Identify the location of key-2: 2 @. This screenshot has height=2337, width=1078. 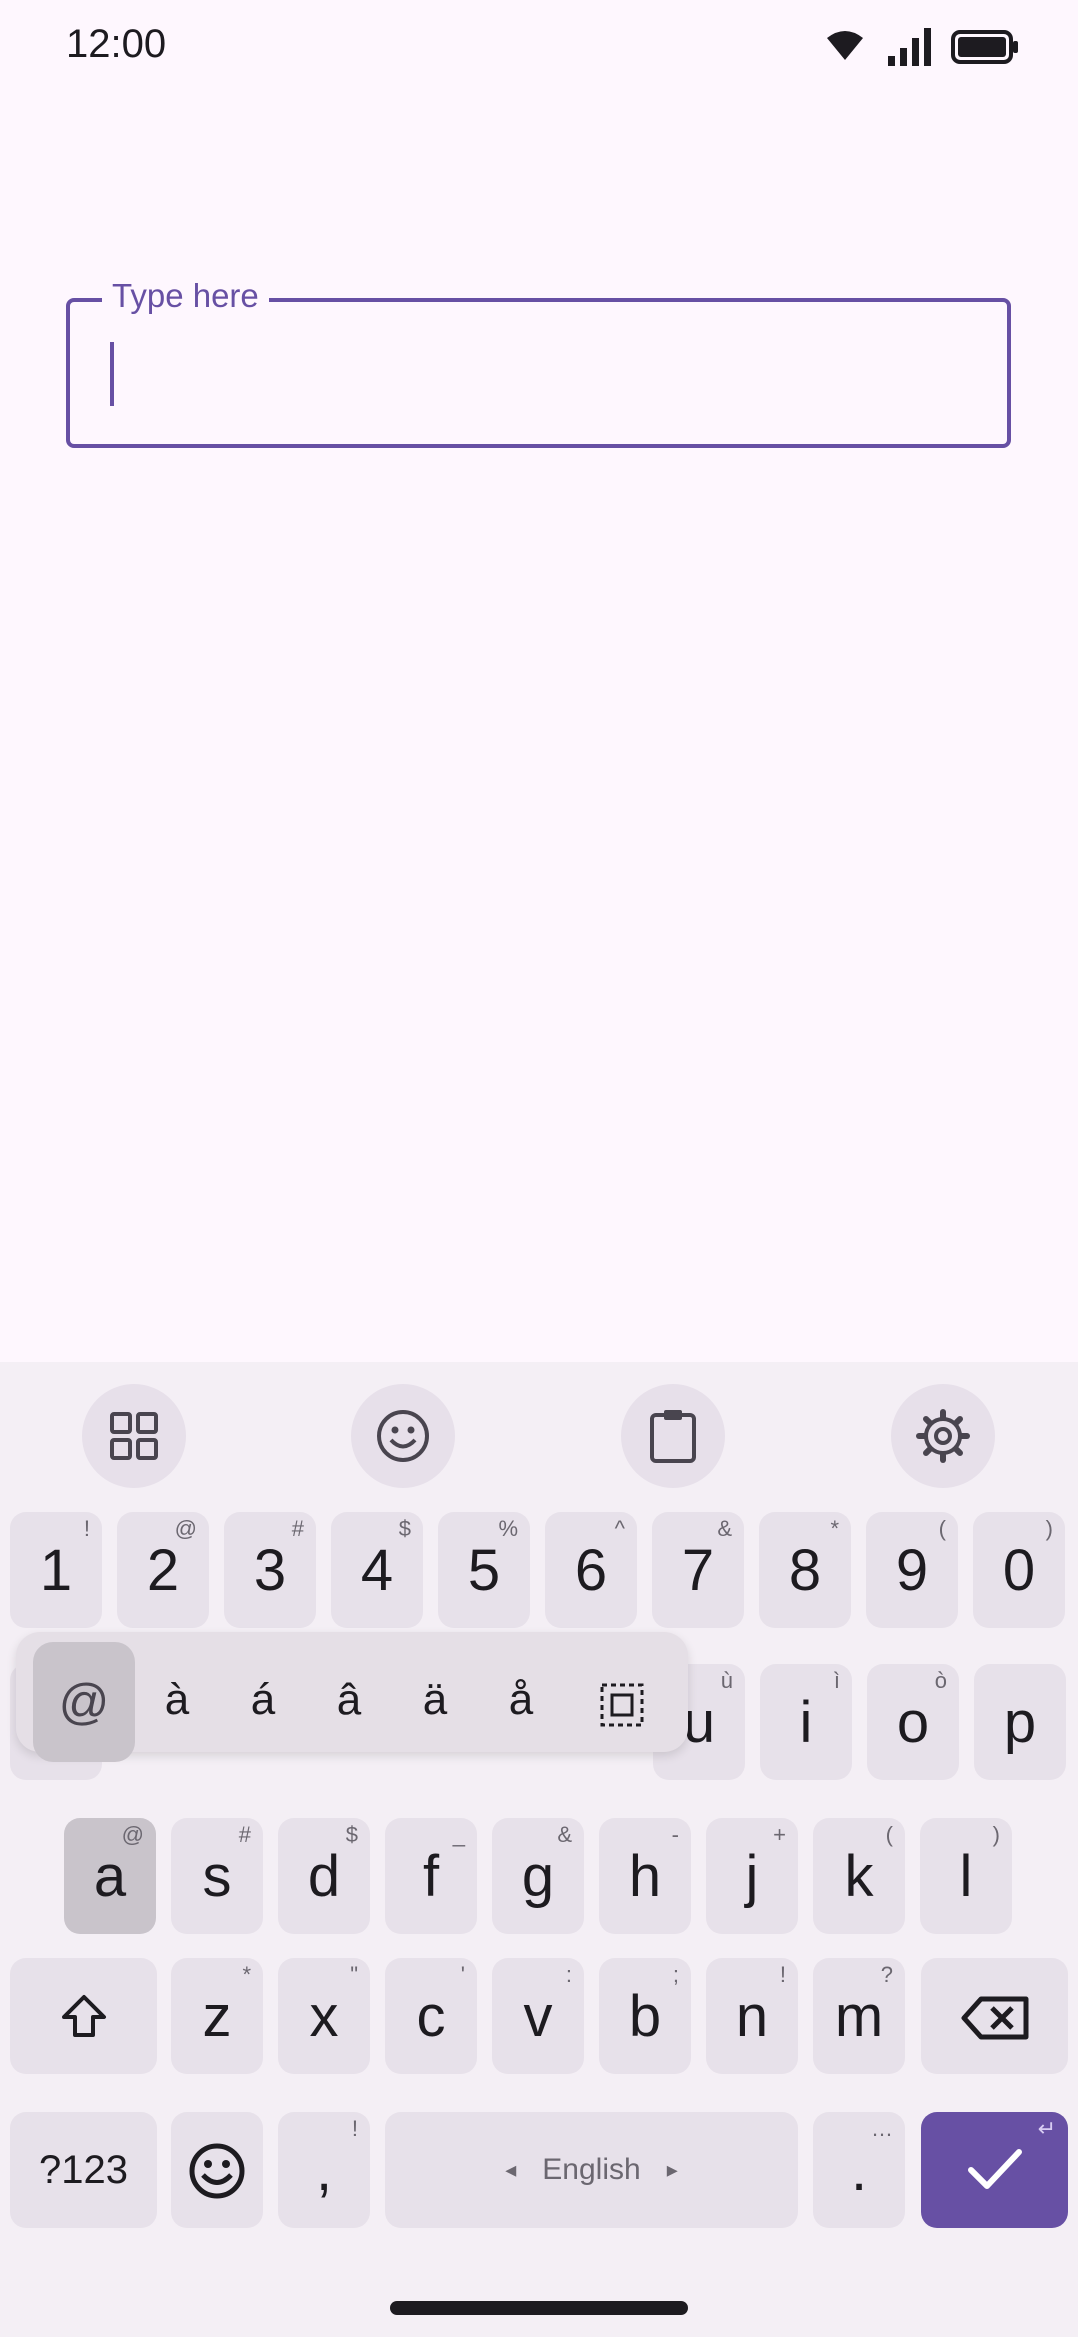
(163, 1570).